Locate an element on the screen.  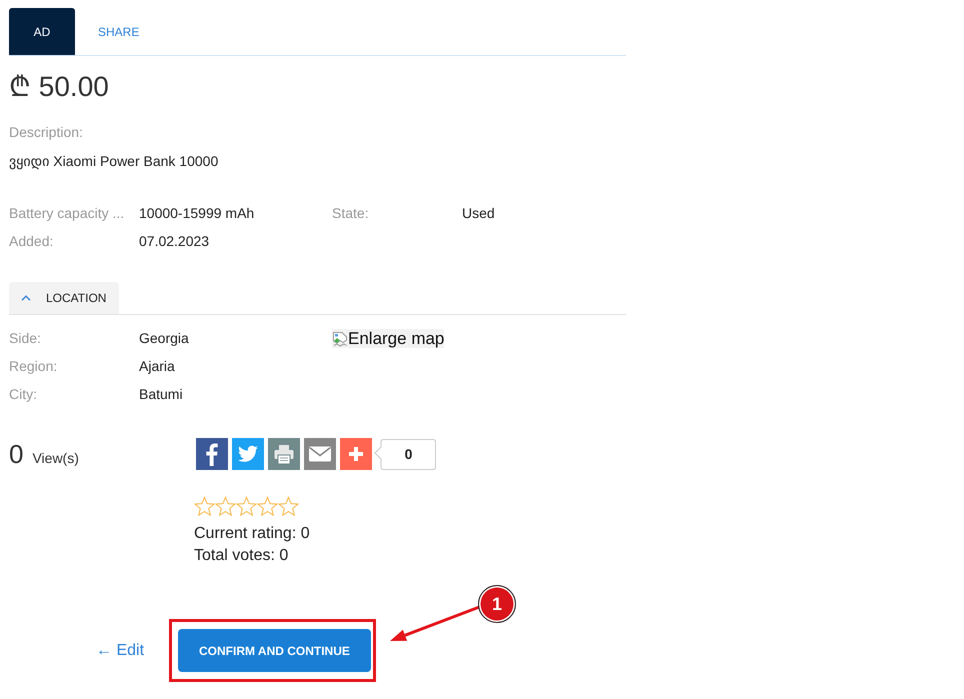
detail-value: Used is located at coordinates (478, 213).